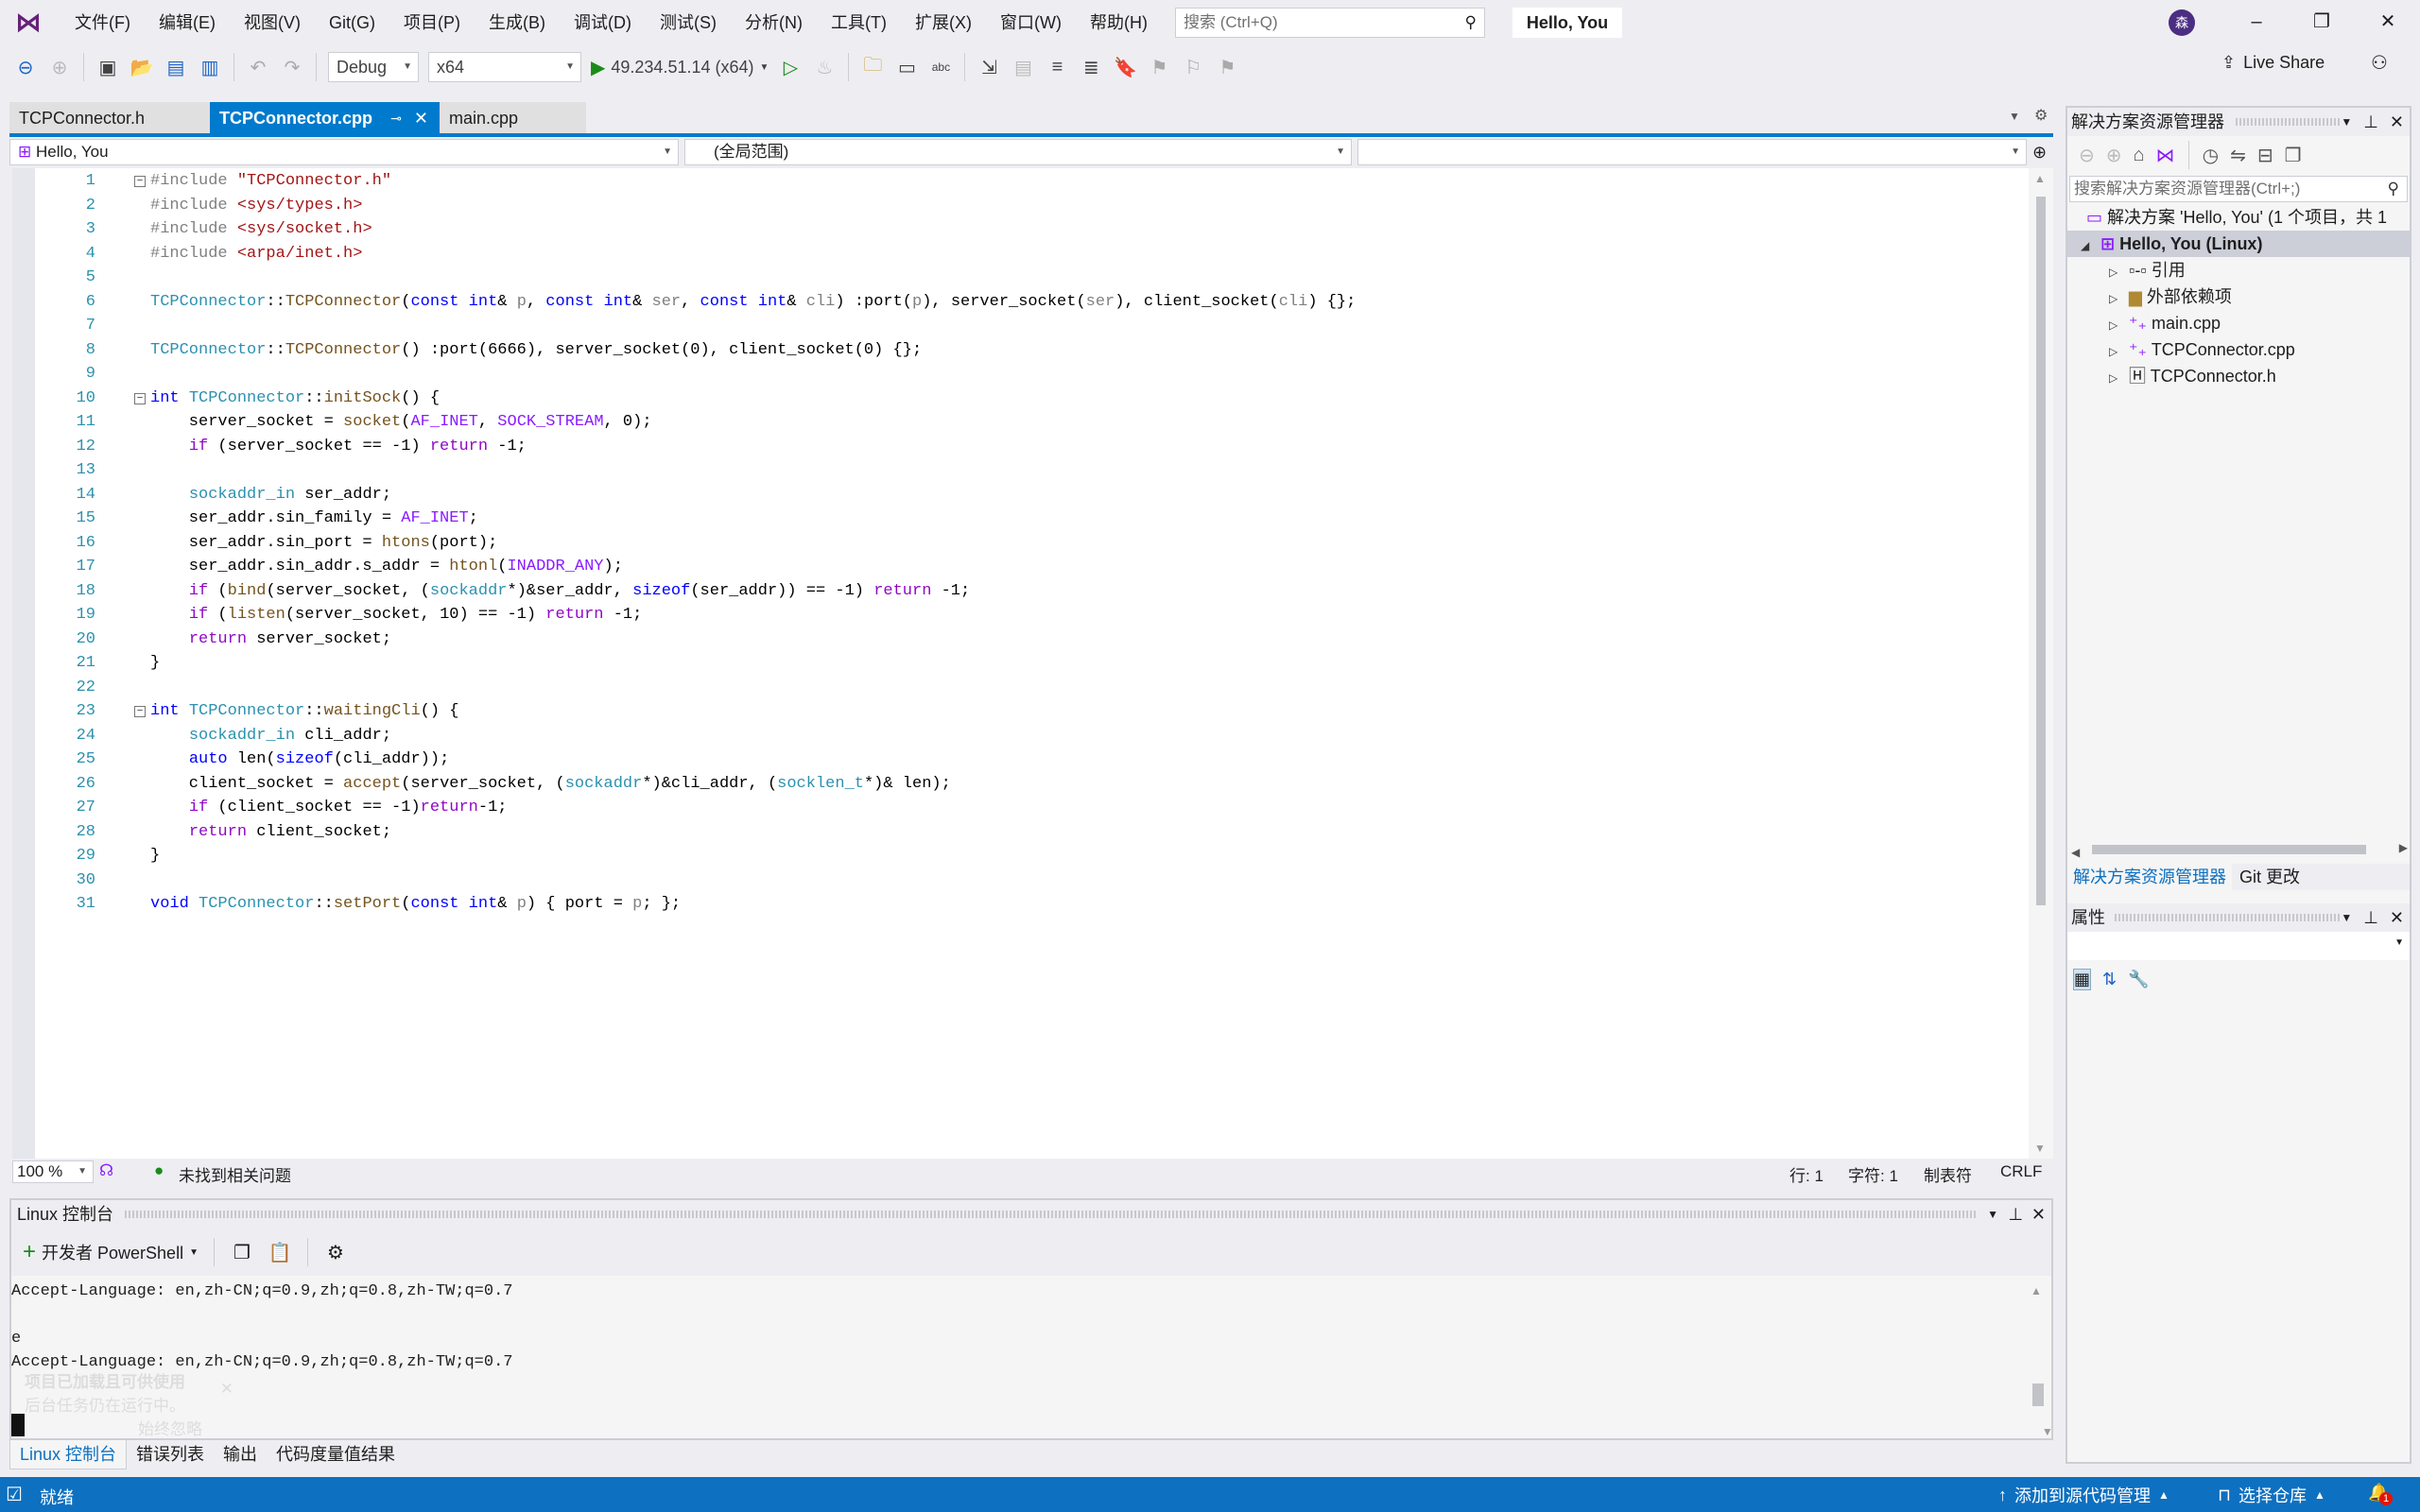 Image resolution: width=2420 pixels, height=1512 pixels. Describe the element at coordinates (2238, 270) in the screenshot. I see `tree-item-references: ▷ ▫-▫ 引用` at that location.